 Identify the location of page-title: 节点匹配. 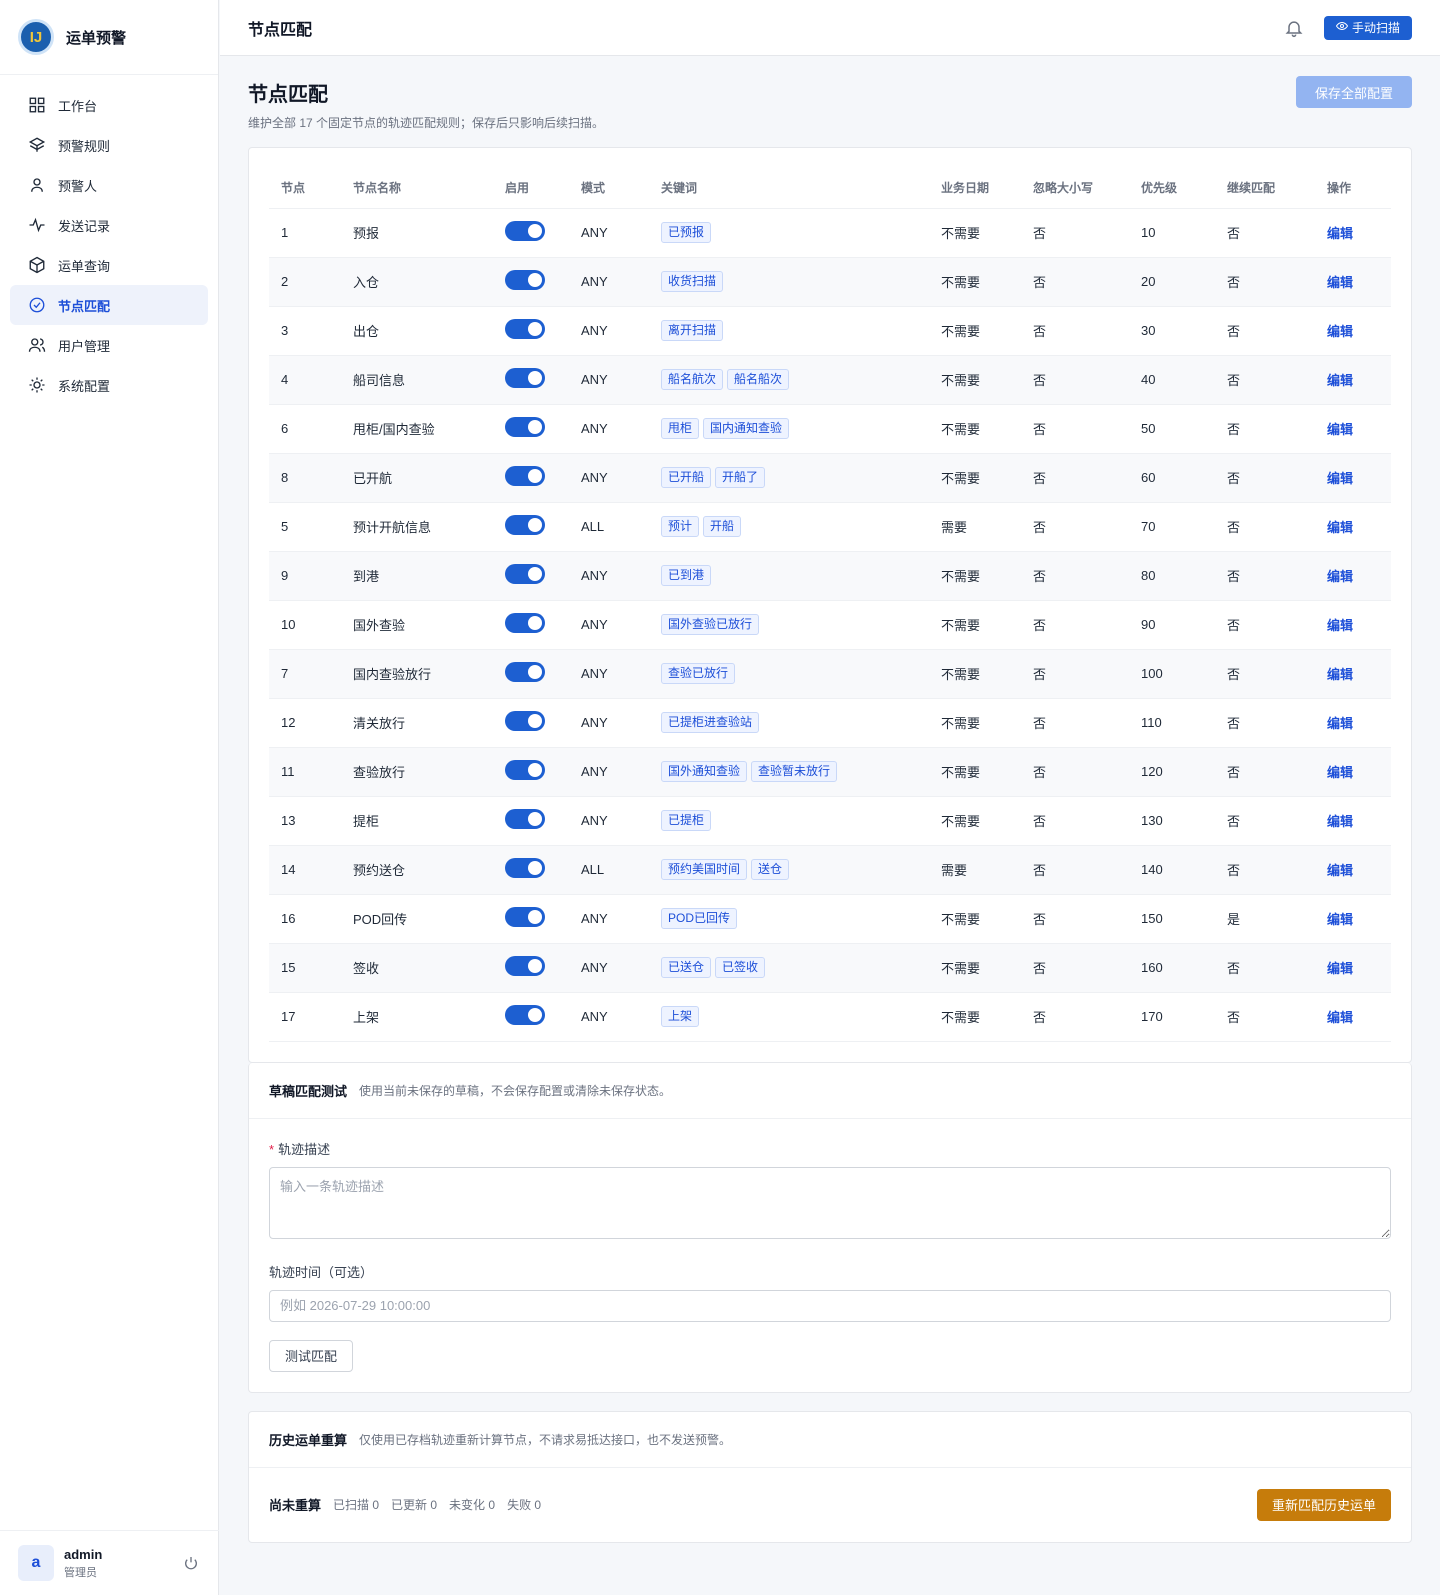
(288, 95).